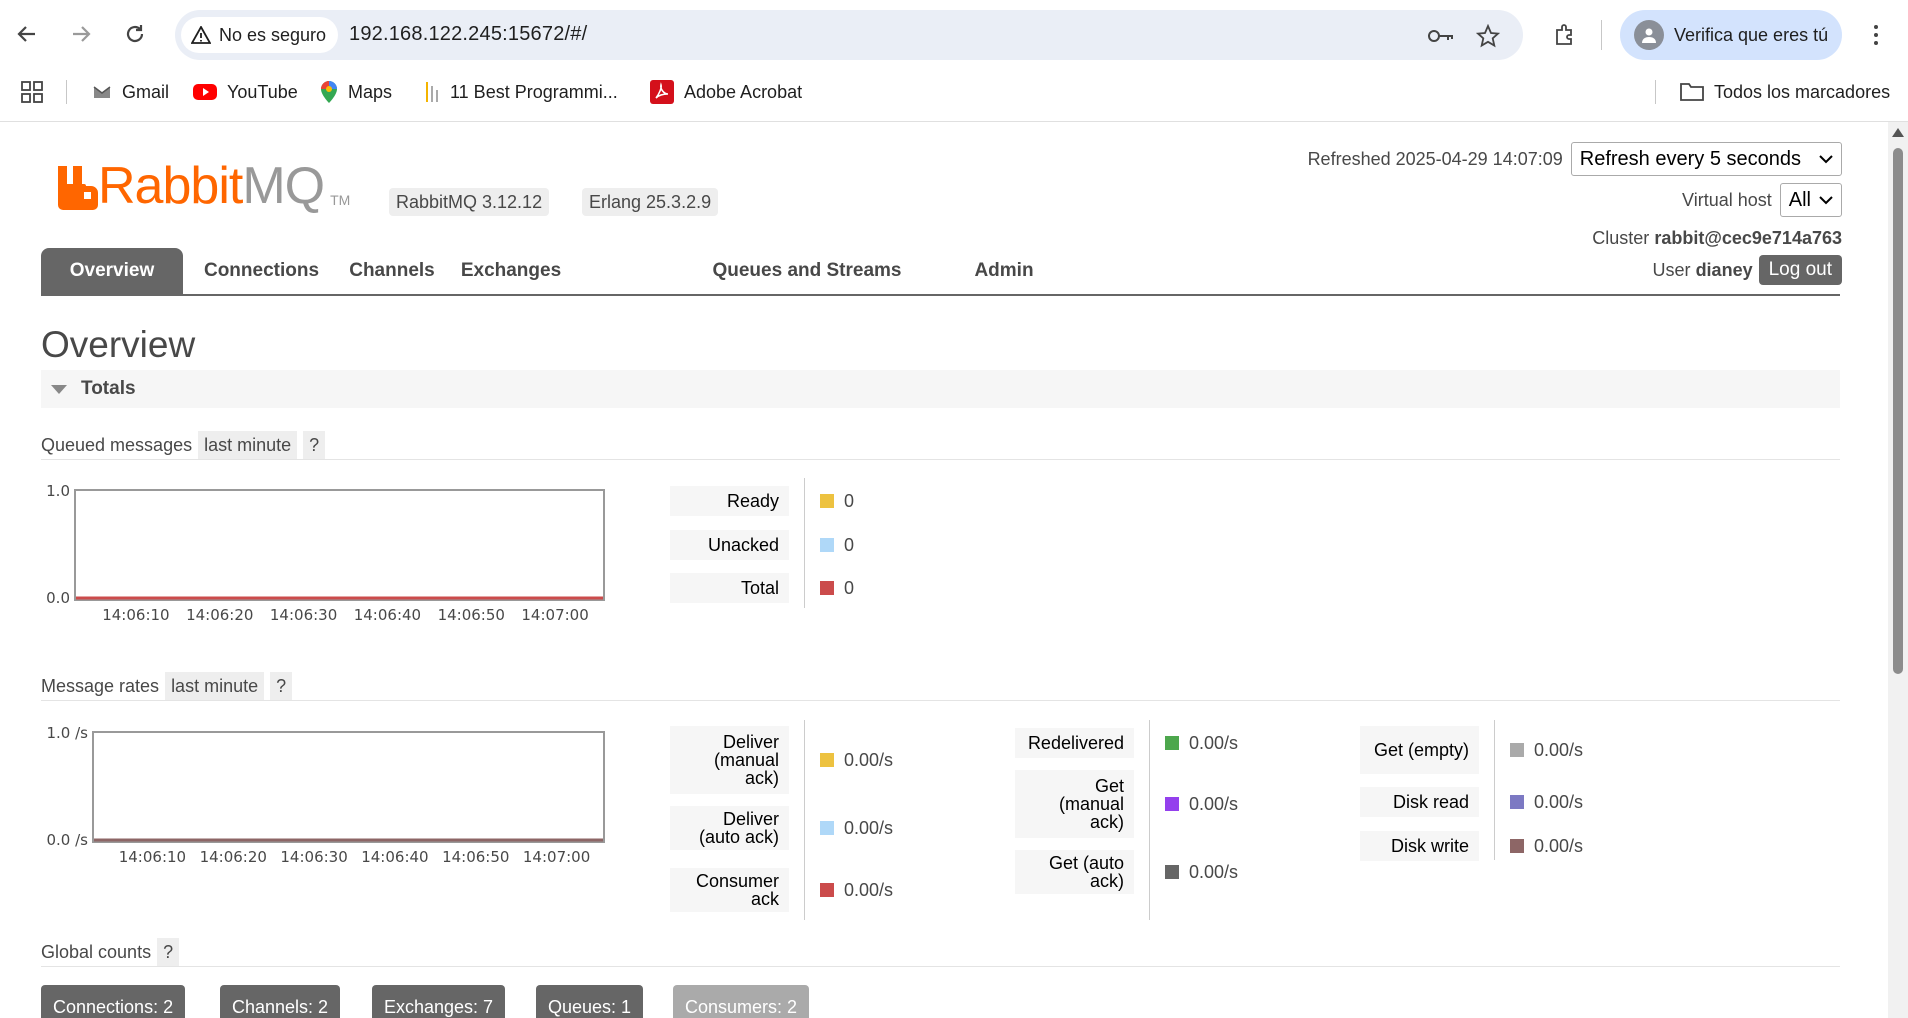 Image resolution: width=1908 pixels, height=1018 pixels. What do you see at coordinates (329, 92) in the screenshot?
I see `maps-pin-icon` at bounding box center [329, 92].